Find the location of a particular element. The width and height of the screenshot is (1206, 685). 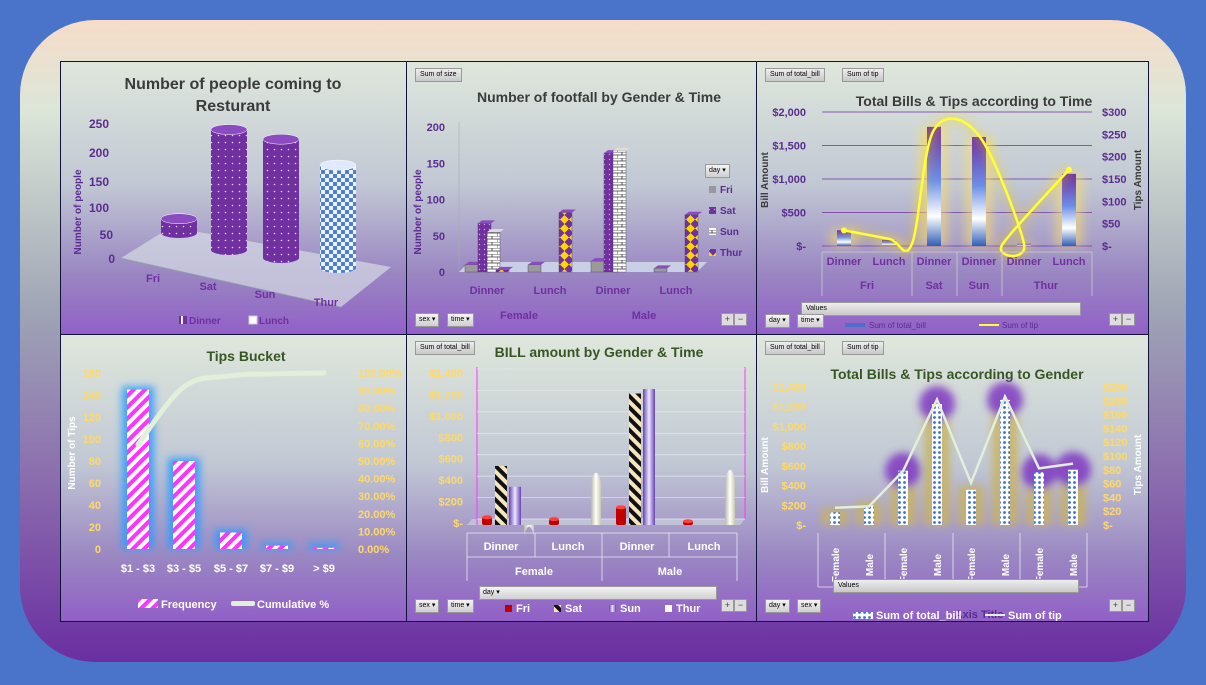

y-tick: $1,200 is located at coordinates (789, 408).